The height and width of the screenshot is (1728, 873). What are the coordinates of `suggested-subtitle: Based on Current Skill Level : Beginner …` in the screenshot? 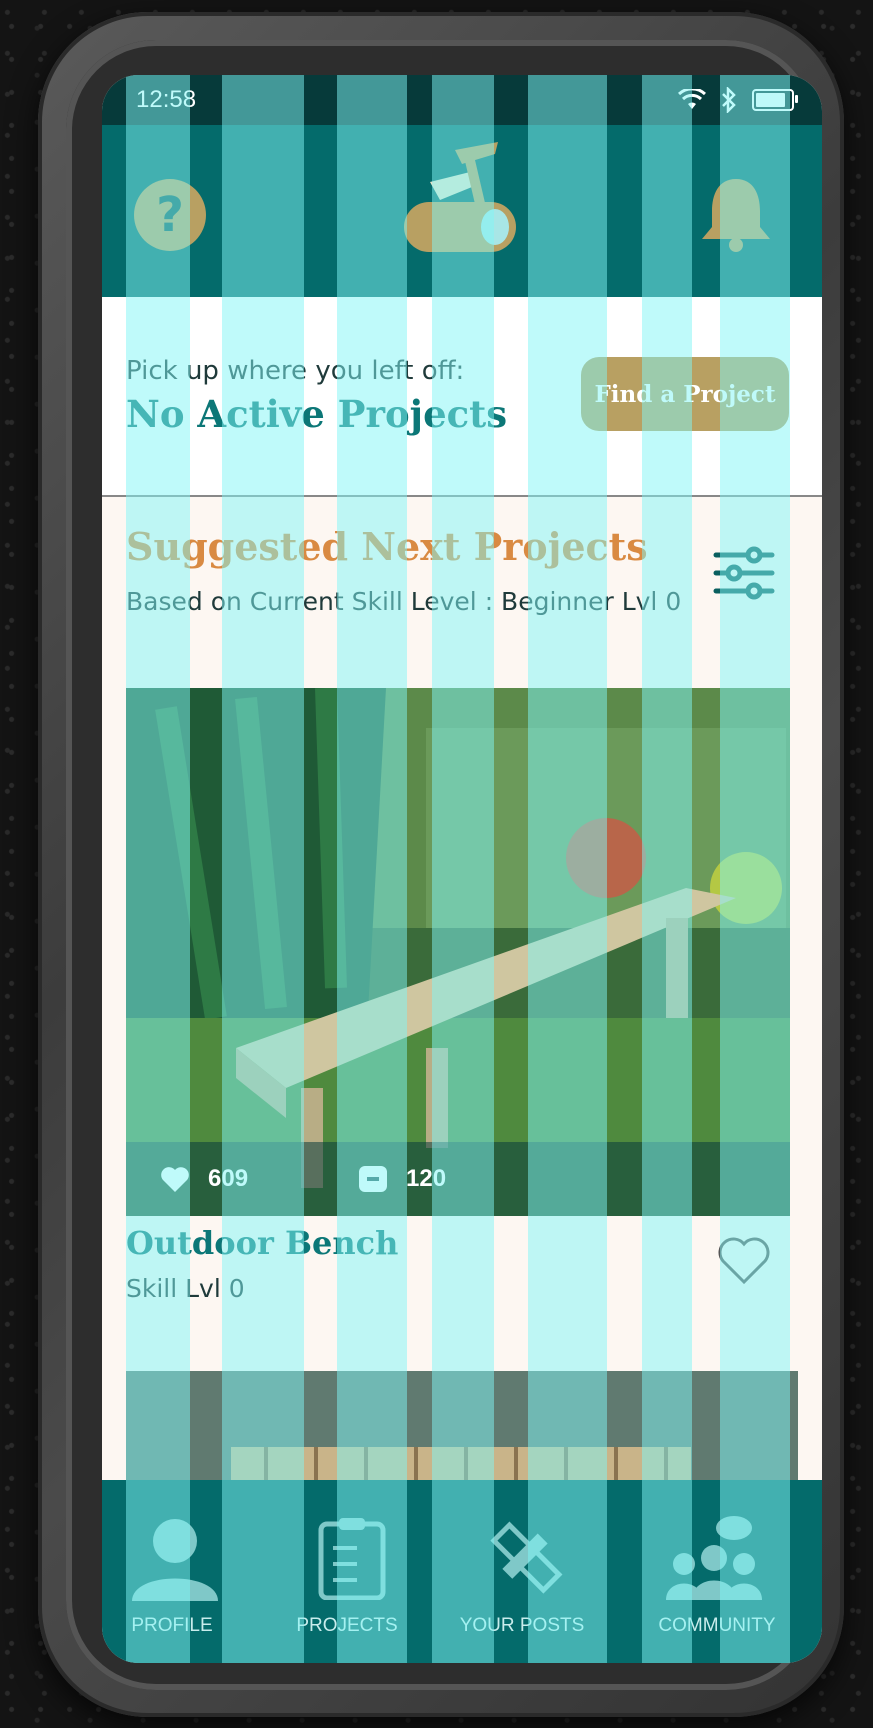 It's located at (404, 601).